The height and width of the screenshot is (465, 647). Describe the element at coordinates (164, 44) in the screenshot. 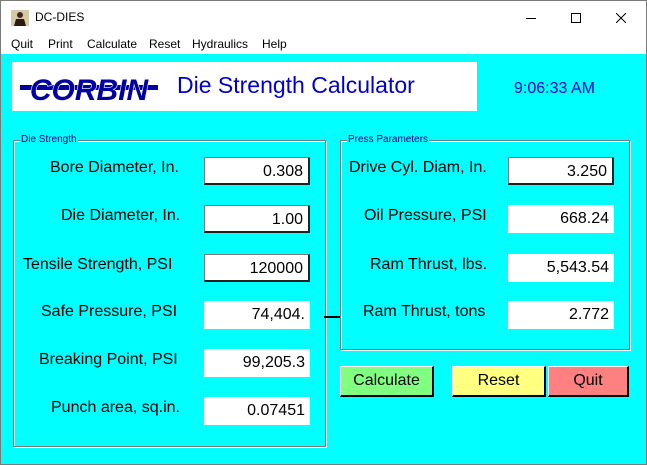

I see `menu-reset: Reset` at that location.